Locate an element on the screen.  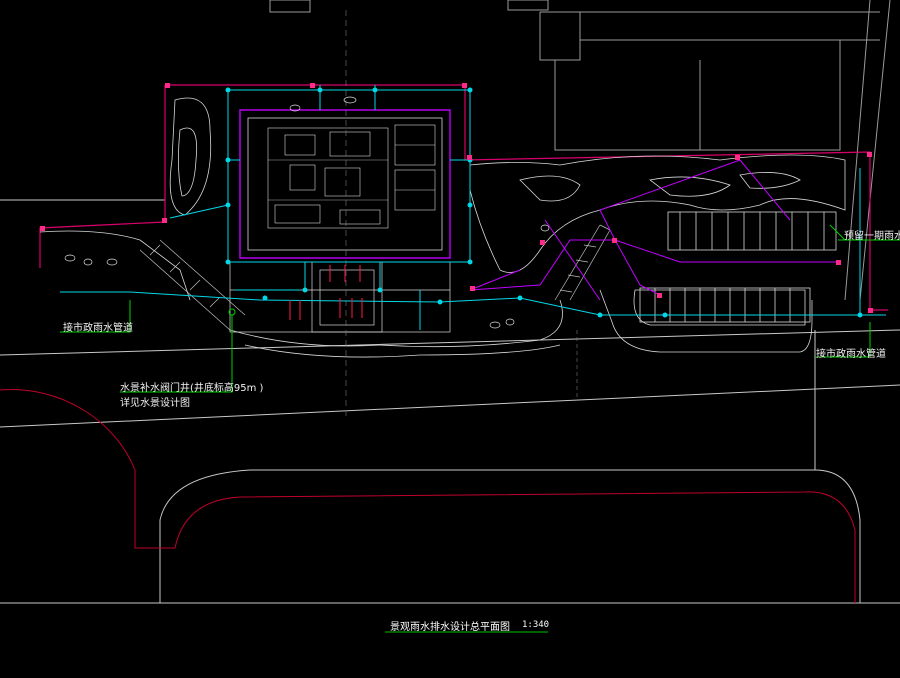
label-municipal-rain-right: 接市政雨水管道 is located at coordinates (851, 354).